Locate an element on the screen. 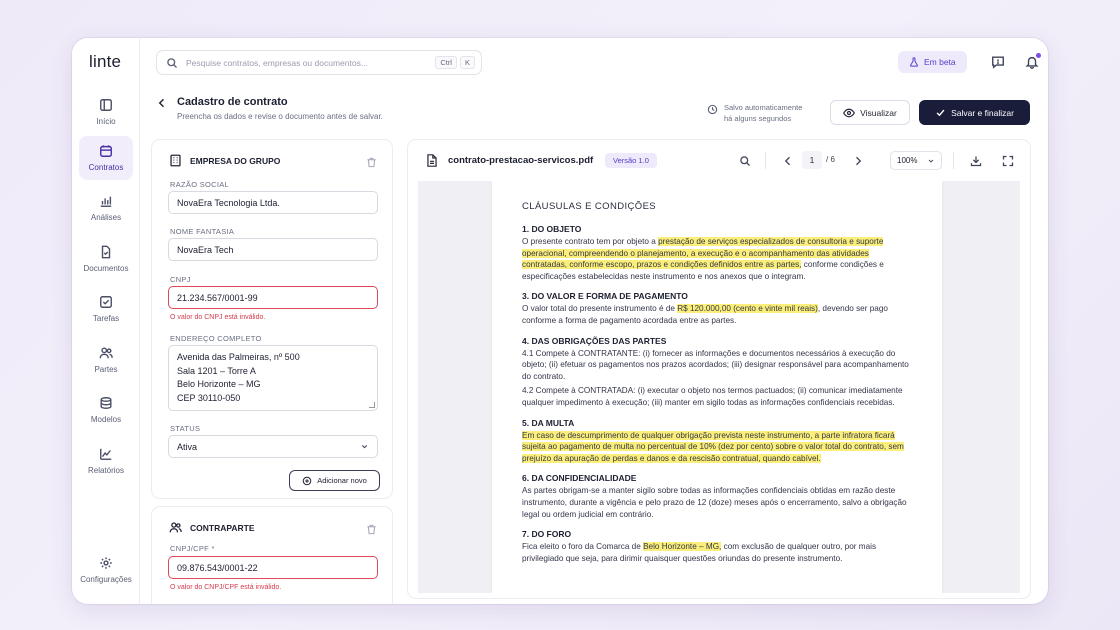  address-line: Avenida das Palmeiras, nº 500 is located at coordinates (238, 357).